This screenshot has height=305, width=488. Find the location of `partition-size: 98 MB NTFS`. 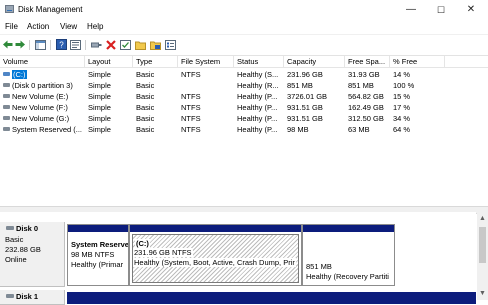

partition-size: 98 MB NTFS is located at coordinates (93, 254).